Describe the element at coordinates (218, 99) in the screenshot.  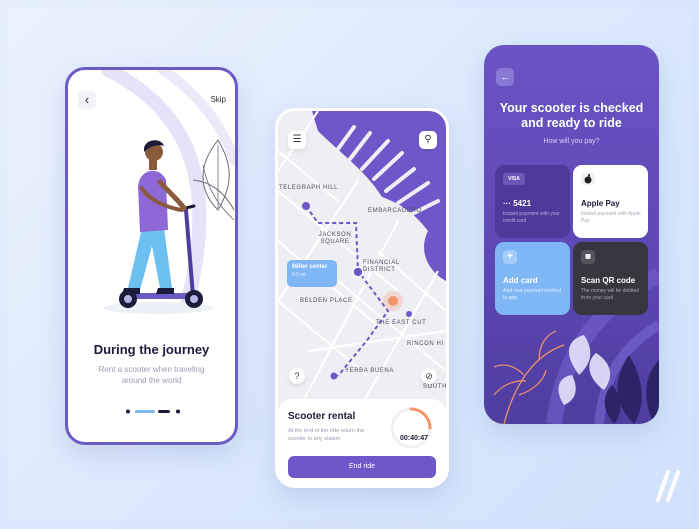
I see `skip-button: Skip` at that location.